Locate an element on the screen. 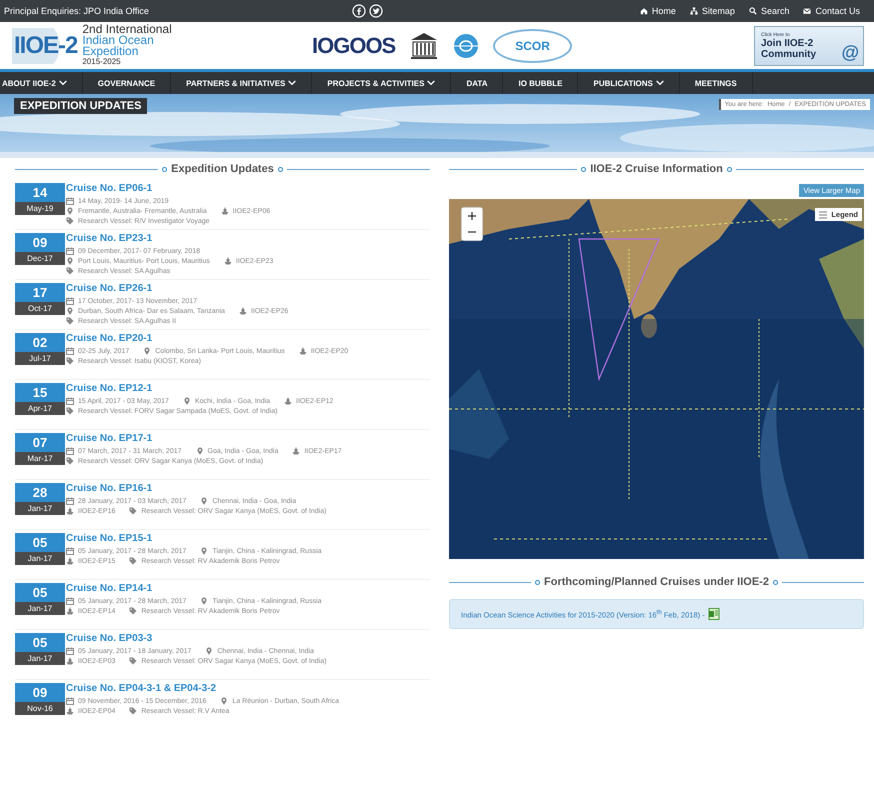 Image resolution: width=874 pixels, height=789 pixels. cruise-link: Cruise No. EP12-1 is located at coordinates (248, 389).